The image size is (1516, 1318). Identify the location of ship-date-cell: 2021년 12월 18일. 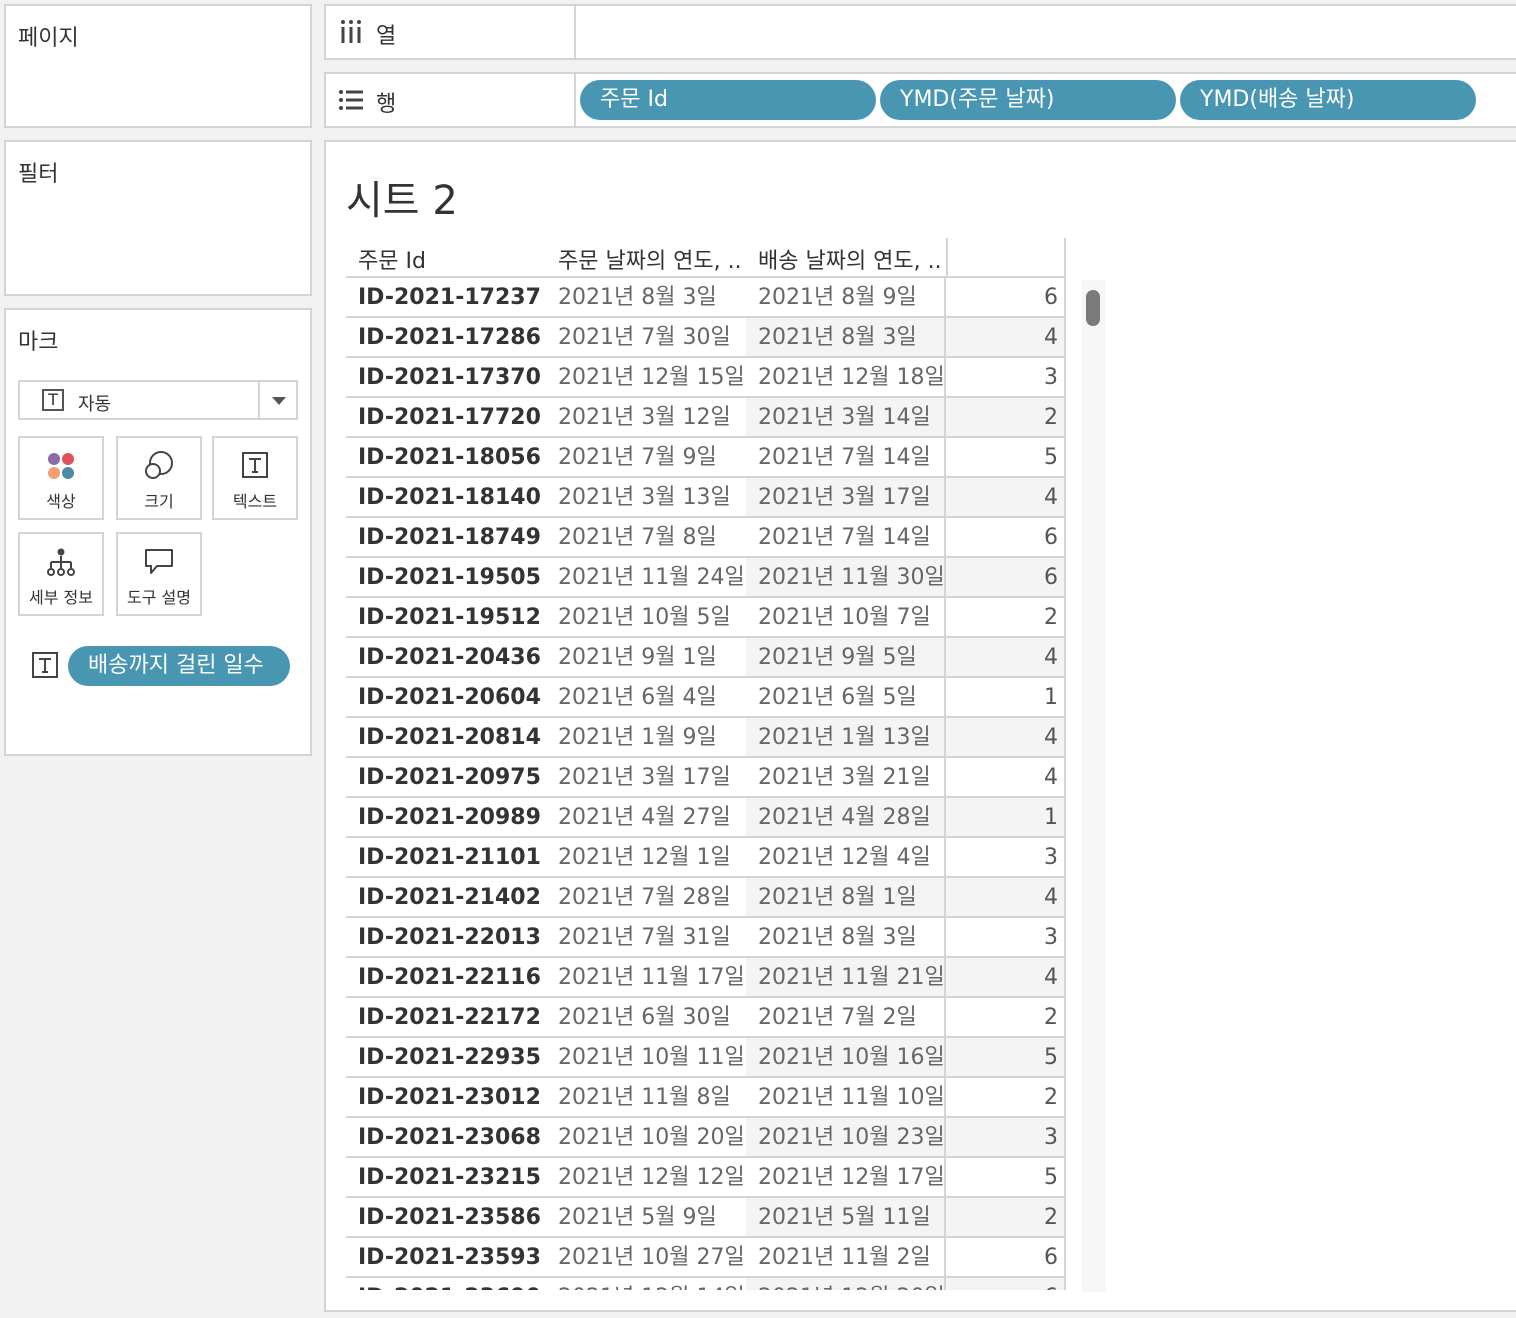
(846, 378).